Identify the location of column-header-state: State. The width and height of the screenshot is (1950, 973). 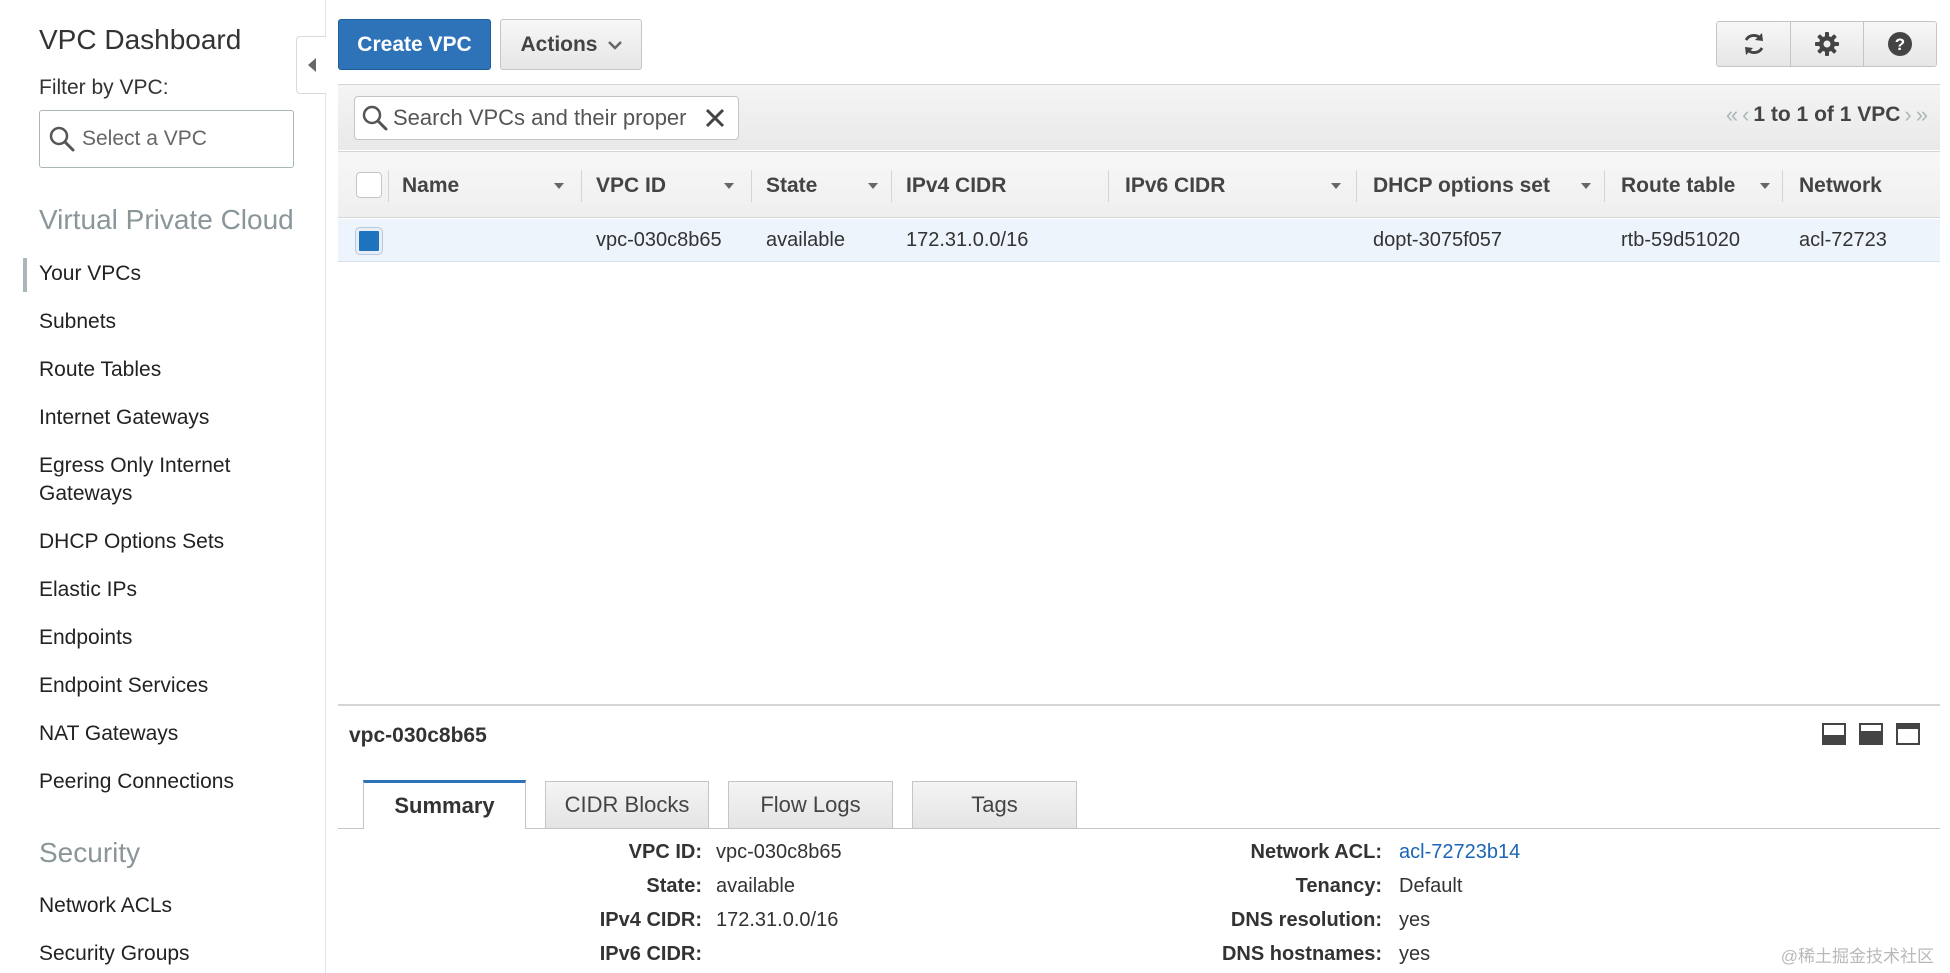
(822, 185).